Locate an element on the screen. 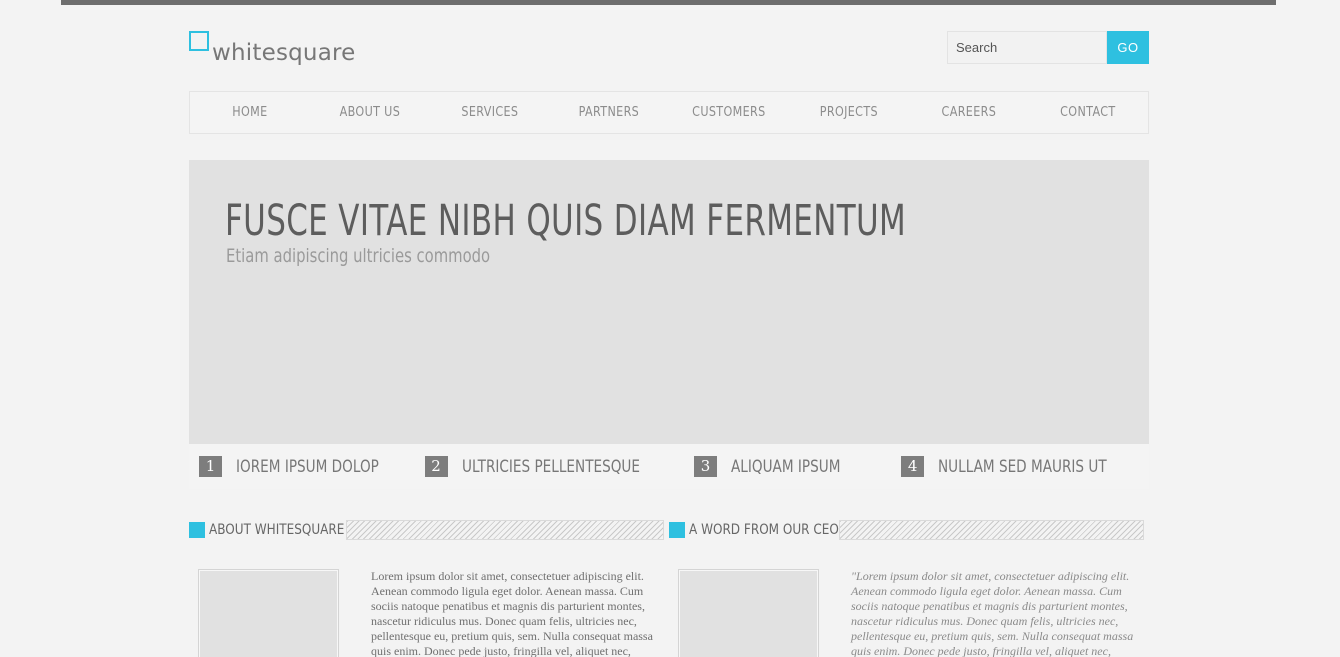 Image resolution: width=1340 pixels, height=657 pixels. nav-item-home: HOME is located at coordinates (249, 112).